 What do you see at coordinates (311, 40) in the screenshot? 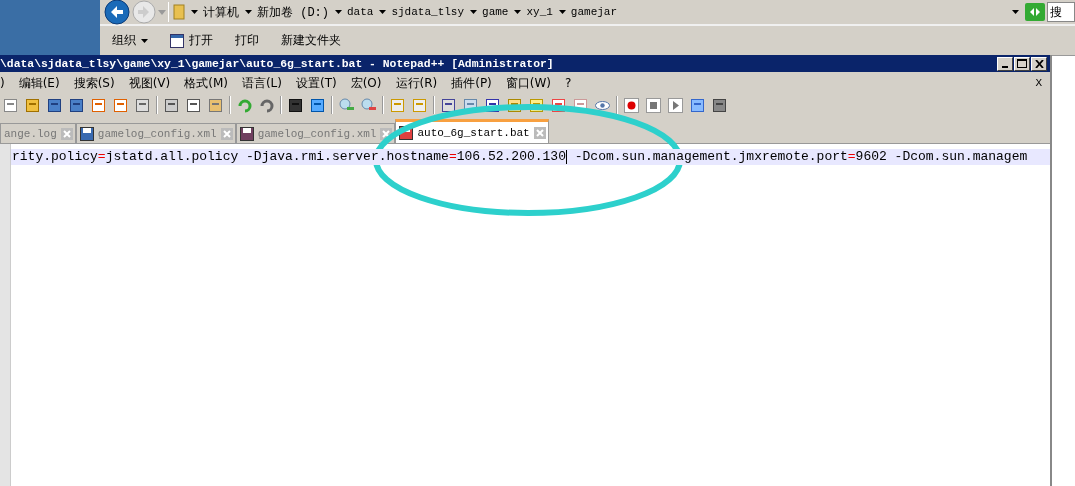
I see `command-button: 新建文件夹` at bounding box center [311, 40].